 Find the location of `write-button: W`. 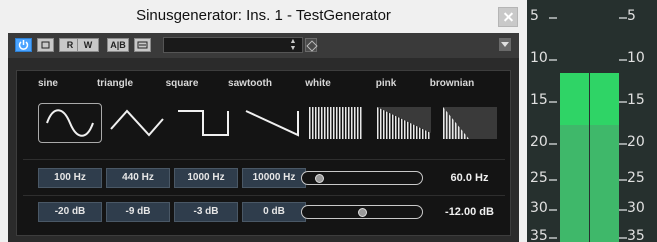

write-button: W is located at coordinates (88, 45).